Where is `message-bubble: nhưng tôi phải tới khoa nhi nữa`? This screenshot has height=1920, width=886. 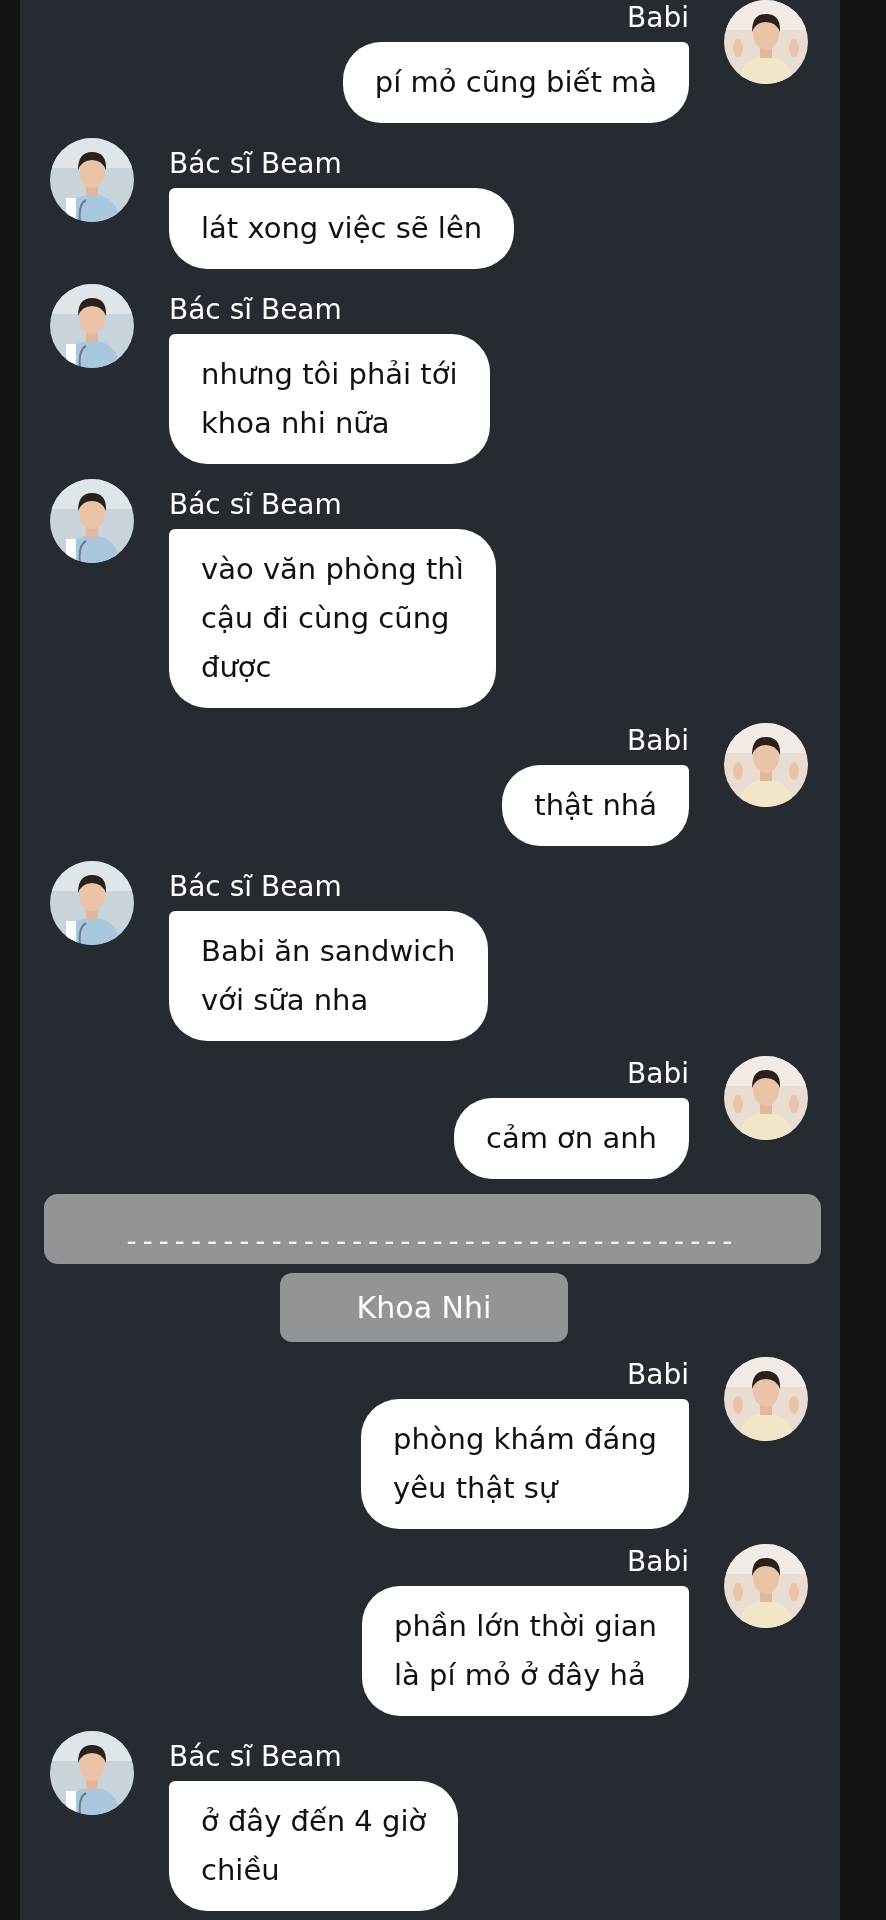
message-bubble: nhưng tôi phải tới khoa nhi nữa is located at coordinates (329, 399).